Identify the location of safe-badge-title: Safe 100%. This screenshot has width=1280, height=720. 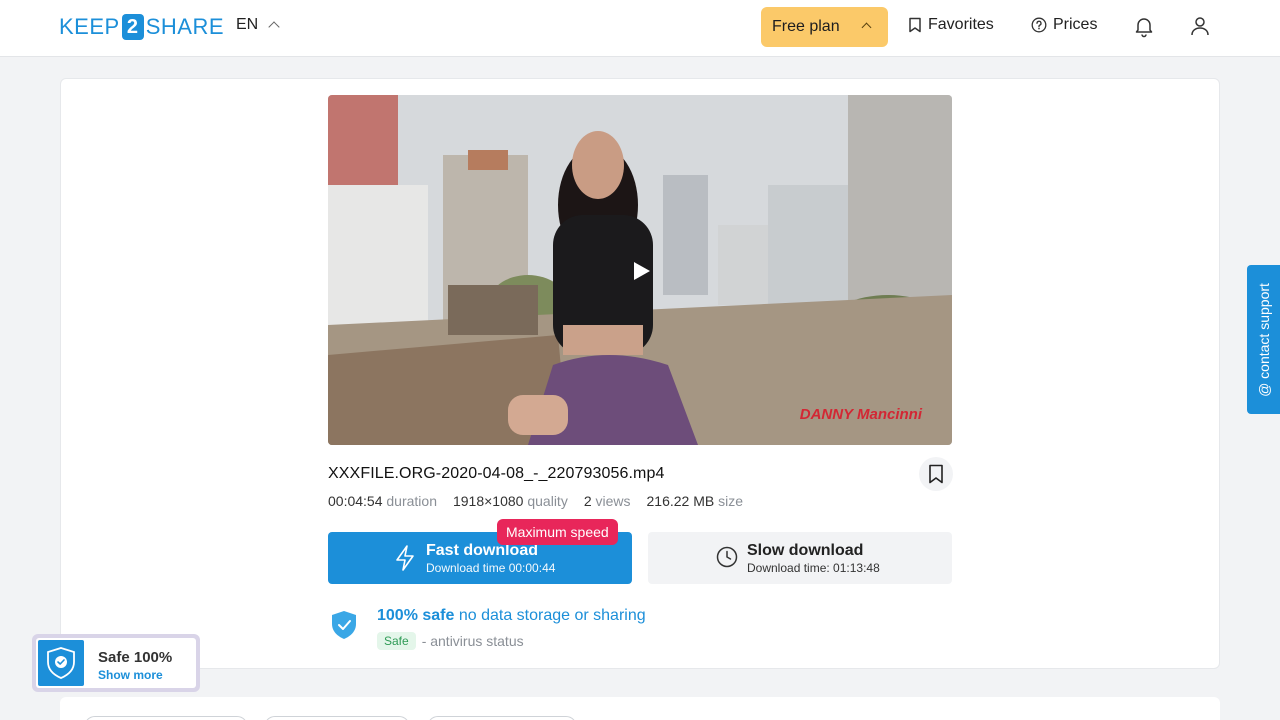
(135, 657).